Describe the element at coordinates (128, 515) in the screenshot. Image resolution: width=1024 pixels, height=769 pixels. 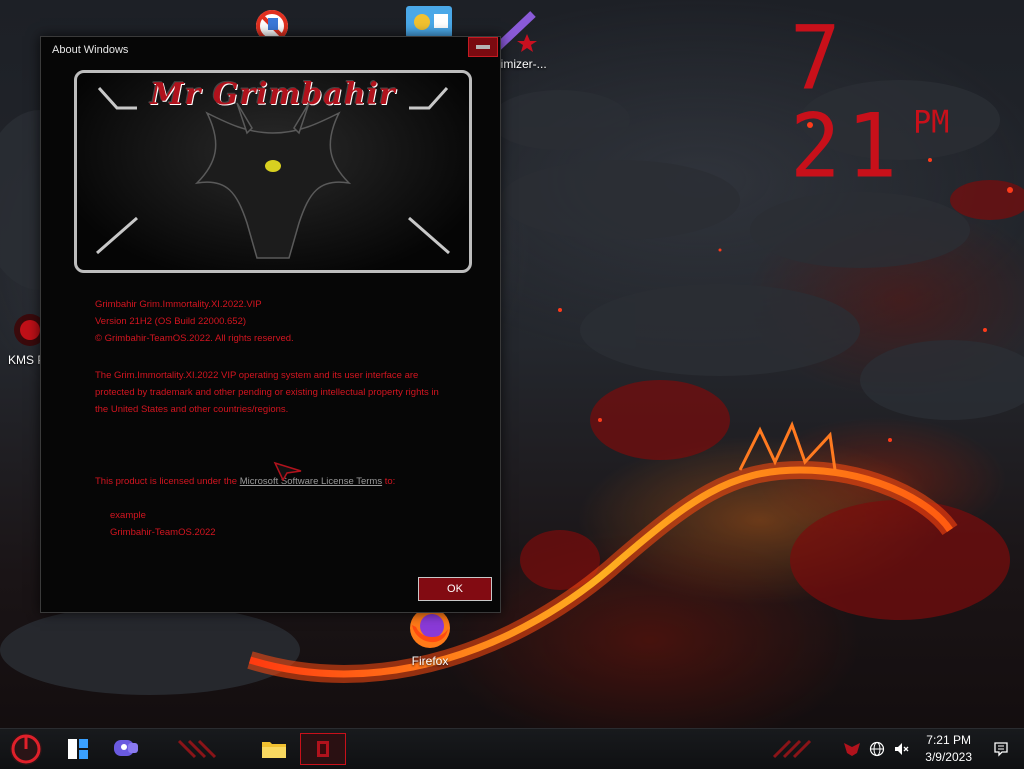
I see `licensee-name: example` at that location.